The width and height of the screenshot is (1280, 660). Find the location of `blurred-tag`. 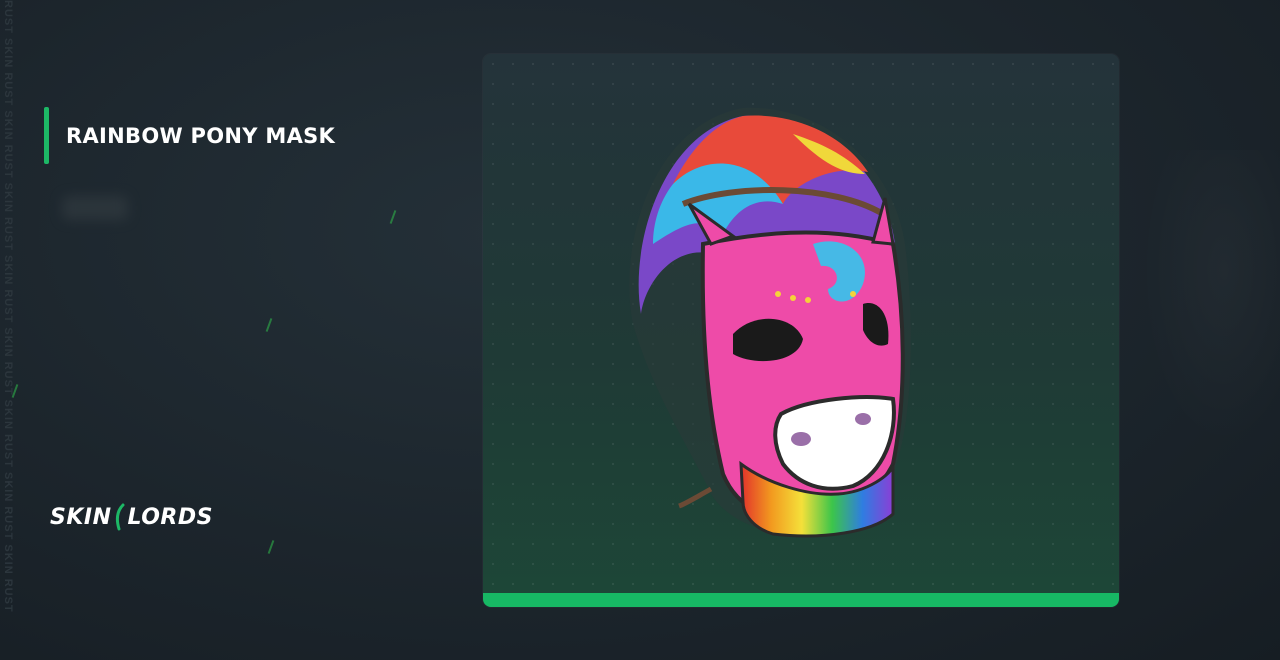

blurred-tag is located at coordinates (95, 208).